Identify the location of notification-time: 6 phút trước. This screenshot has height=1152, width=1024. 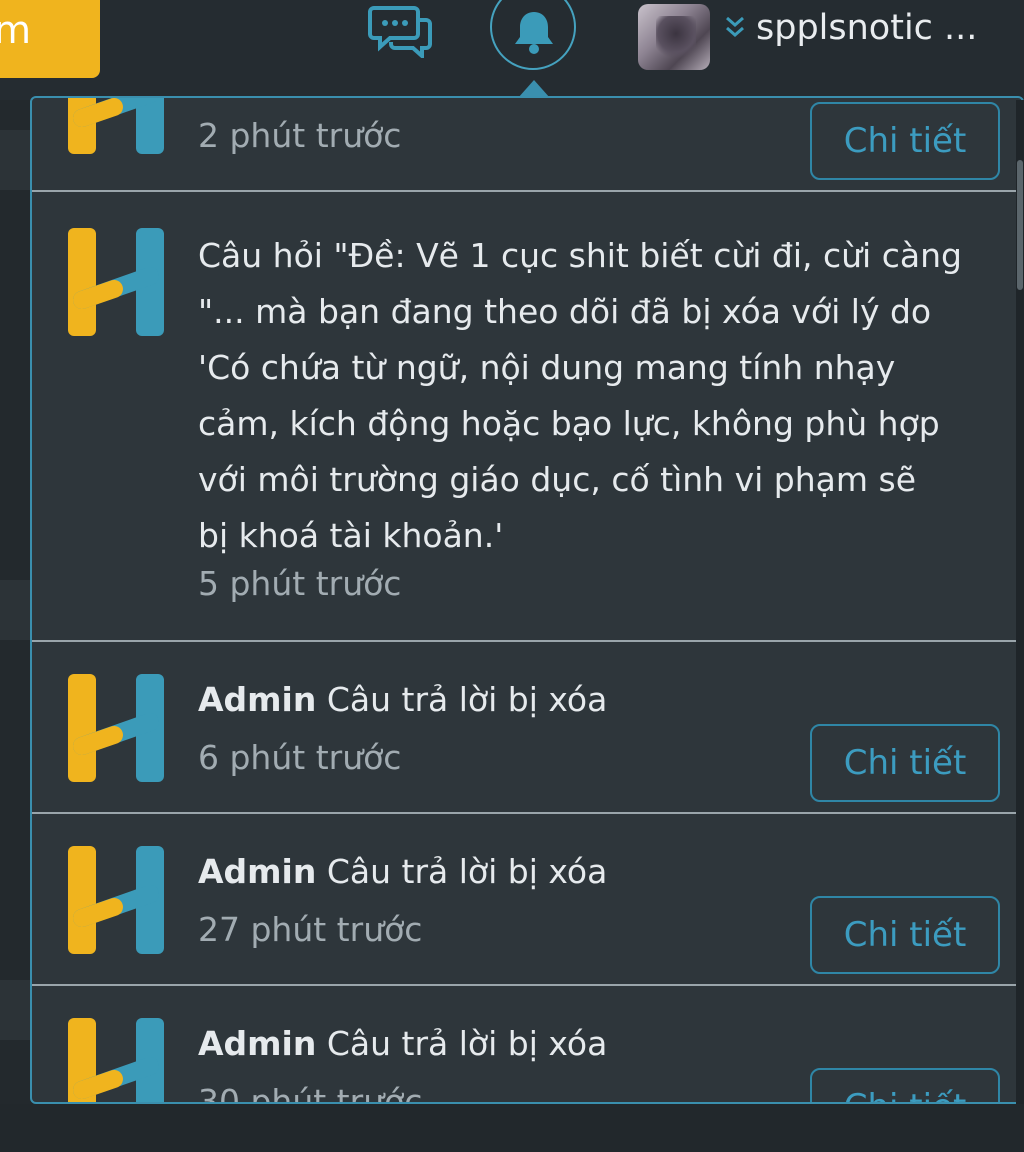
(300, 757).